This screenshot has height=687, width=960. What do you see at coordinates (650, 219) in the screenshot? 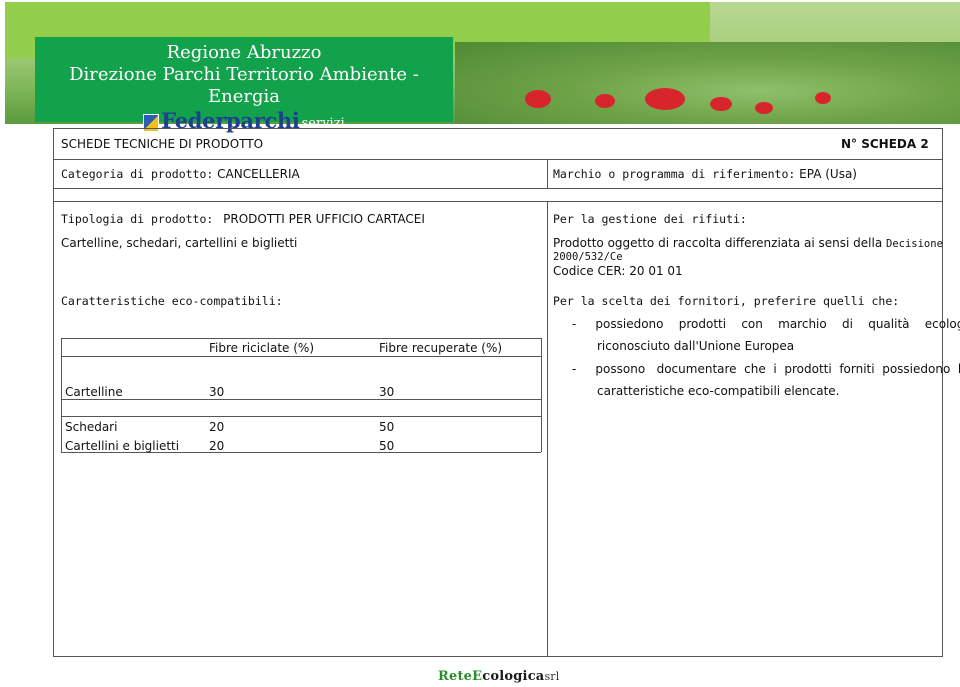
I see `waste-title: Per la gestione dei rifiuti:` at bounding box center [650, 219].